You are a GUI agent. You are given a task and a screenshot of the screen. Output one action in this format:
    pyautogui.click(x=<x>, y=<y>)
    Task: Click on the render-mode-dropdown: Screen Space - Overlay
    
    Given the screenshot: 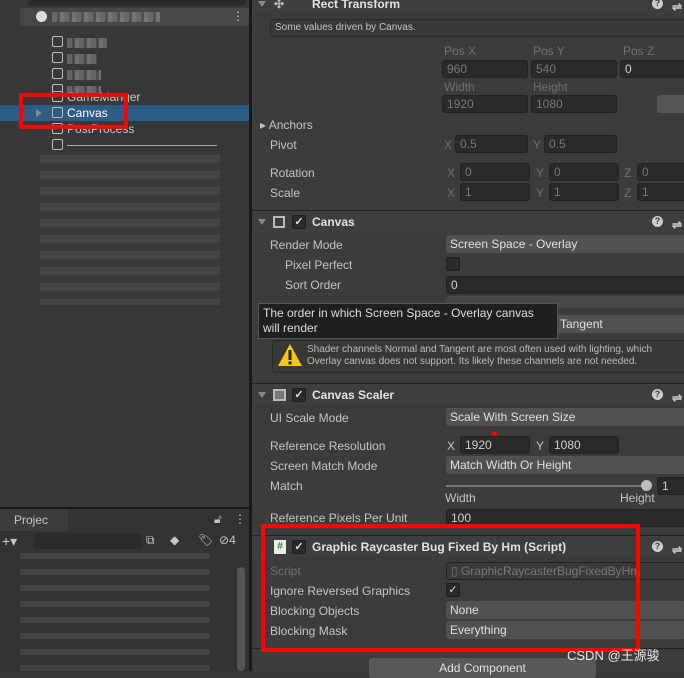 What is the action you would take?
    pyautogui.click(x=565, y=244)
    